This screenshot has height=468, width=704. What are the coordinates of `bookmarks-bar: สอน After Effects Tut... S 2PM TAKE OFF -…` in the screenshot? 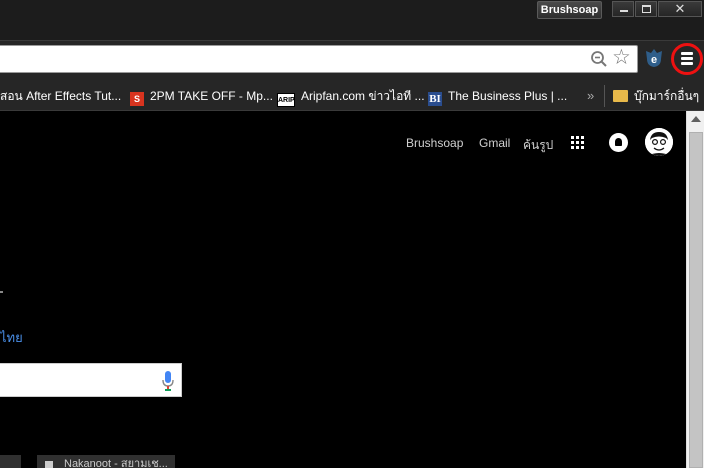 It's located at (352, 95).